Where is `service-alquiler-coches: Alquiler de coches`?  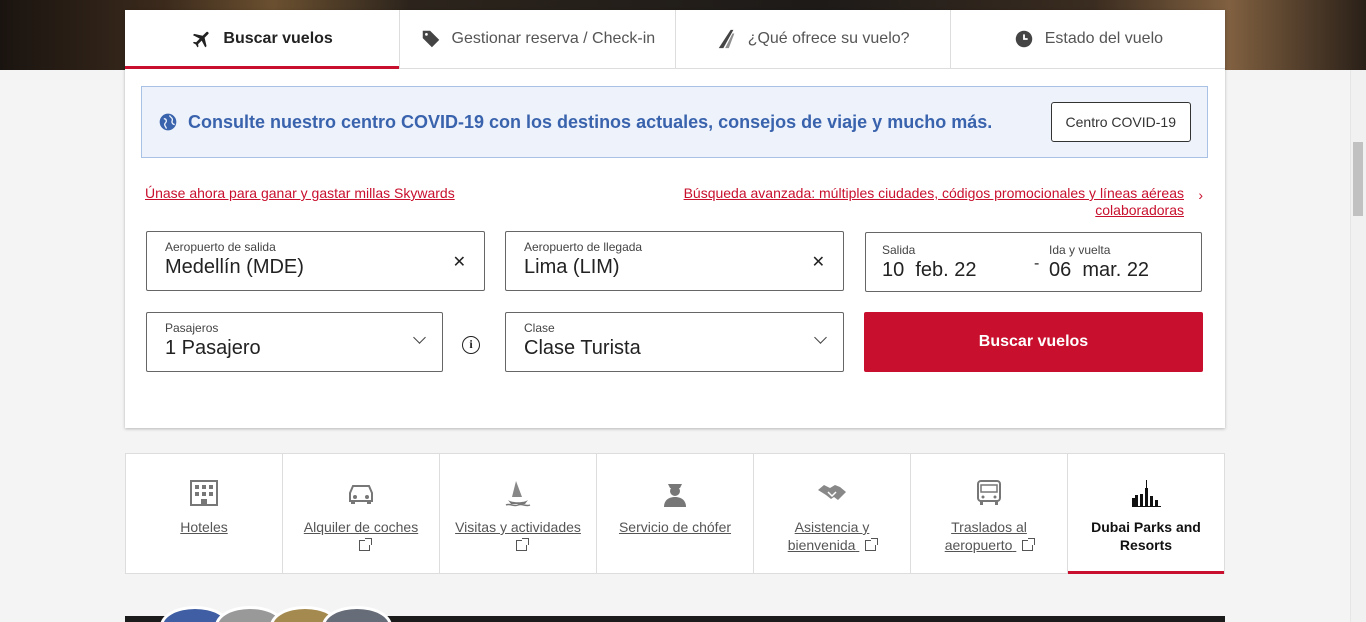
service-alquiler-coches: Alquiler de coches is located at coordinates (361, 513).